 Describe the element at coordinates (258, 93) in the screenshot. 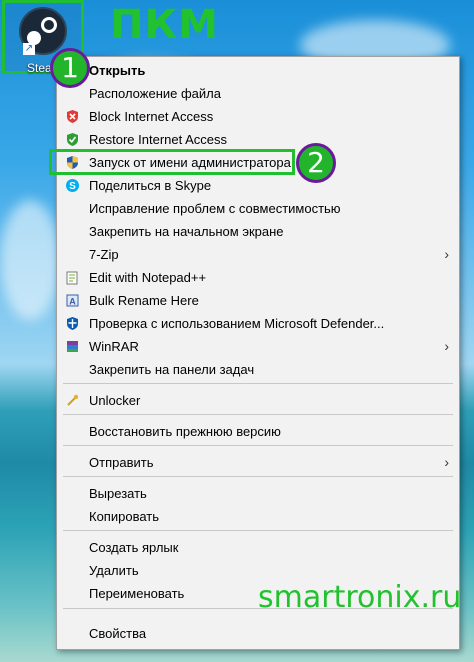

I see `menu-item-file-location: Расположение файла` at that location.